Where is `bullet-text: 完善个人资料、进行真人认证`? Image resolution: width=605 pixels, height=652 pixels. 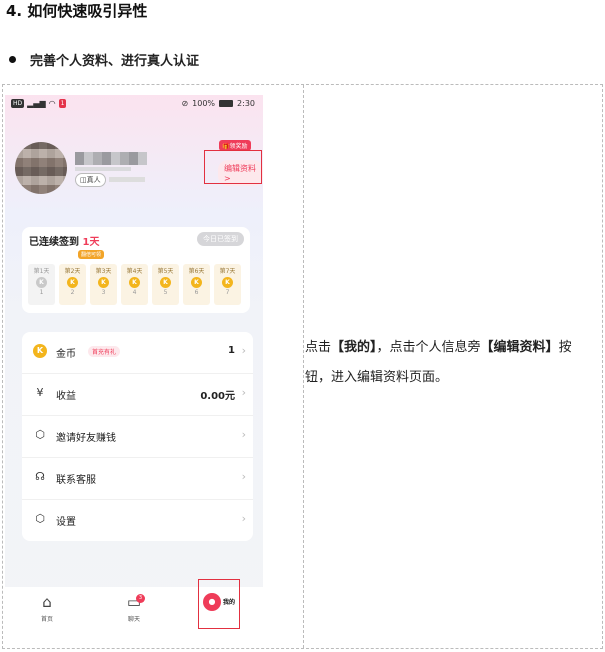 bullet-text: 完善个人资料、进行真人认证 is located at coordinates (115, 61).